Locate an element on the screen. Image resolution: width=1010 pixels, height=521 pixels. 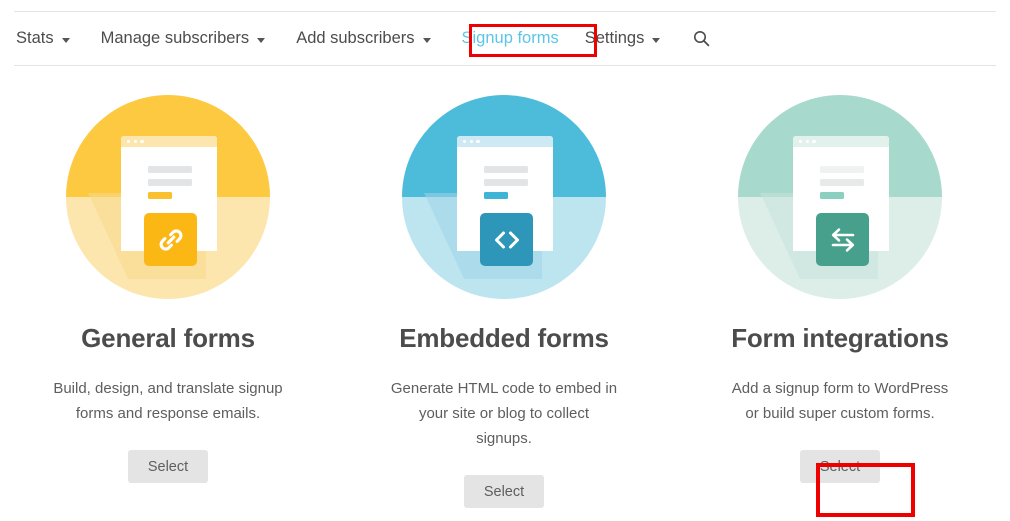
nav-item-label: Manage subscribers is located at coordinates (175, 38).